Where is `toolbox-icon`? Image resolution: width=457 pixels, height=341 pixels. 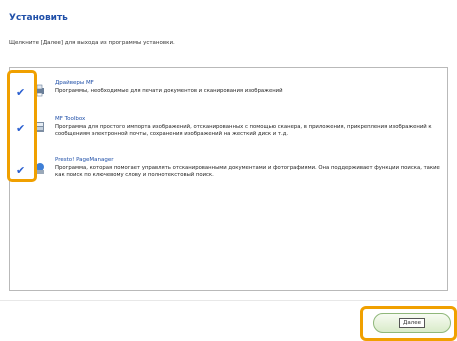 toolbox-icon is located at coordinates (40, 127).